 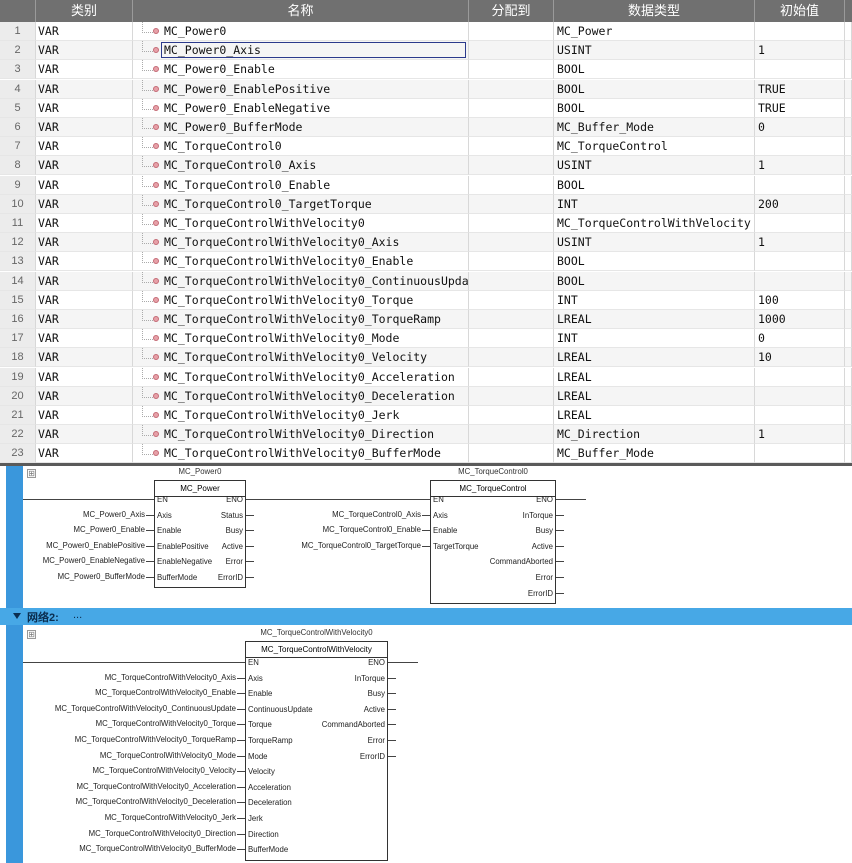 I want to click on input-variable: MC_TorqueControlWithVelocity0_Direction, so click(x=162, y=833).